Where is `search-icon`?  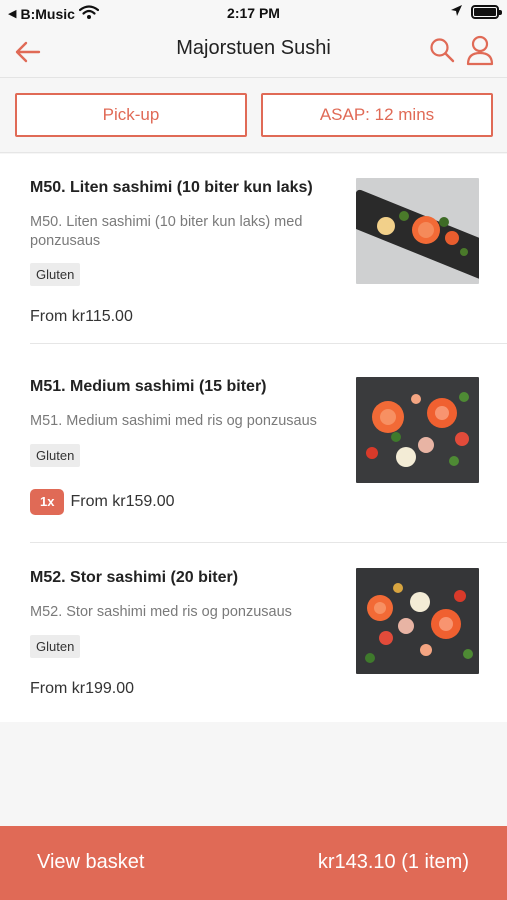
search-icon is located at coordinates (442, 50).